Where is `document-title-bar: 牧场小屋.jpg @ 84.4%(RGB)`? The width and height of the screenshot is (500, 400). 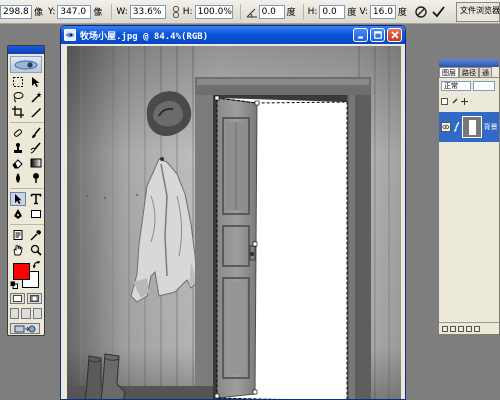 document-title-bar: 牧场小屋.jpg @ 84.4%(RGB) is located at coordinates (233, 35).